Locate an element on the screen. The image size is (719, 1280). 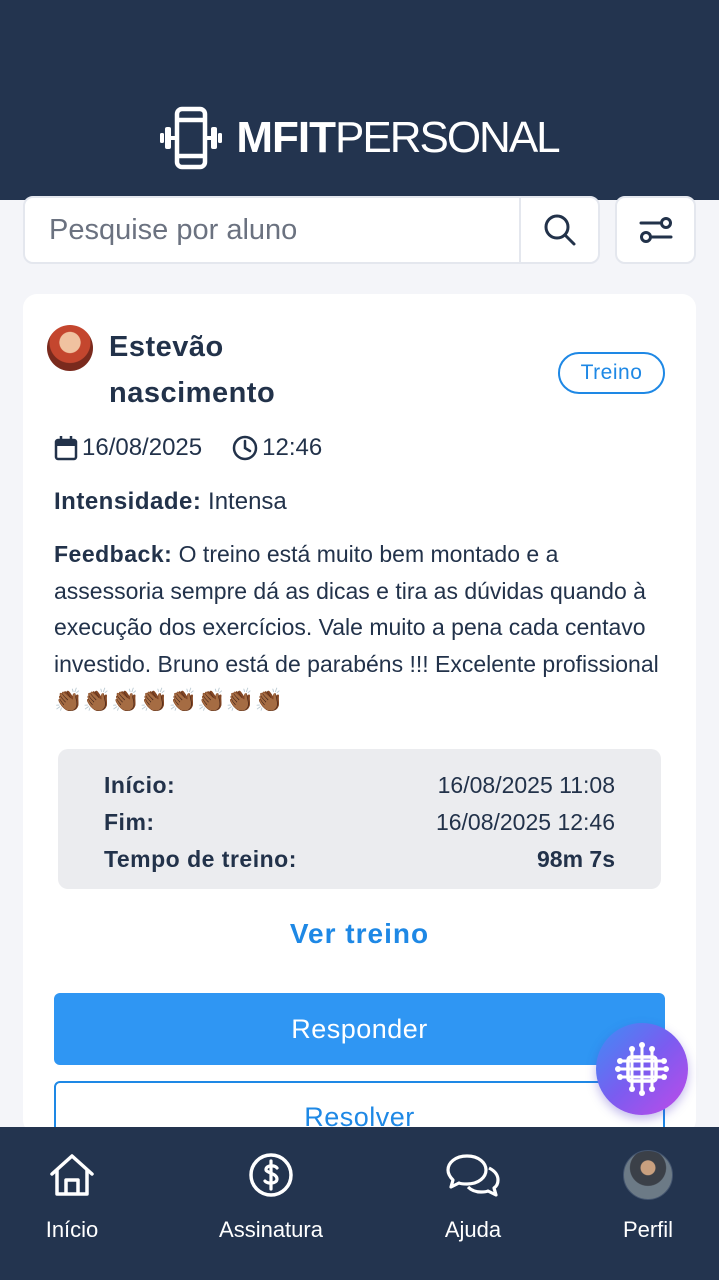
ai-chip-icon is located at coordinates (642, 1069).